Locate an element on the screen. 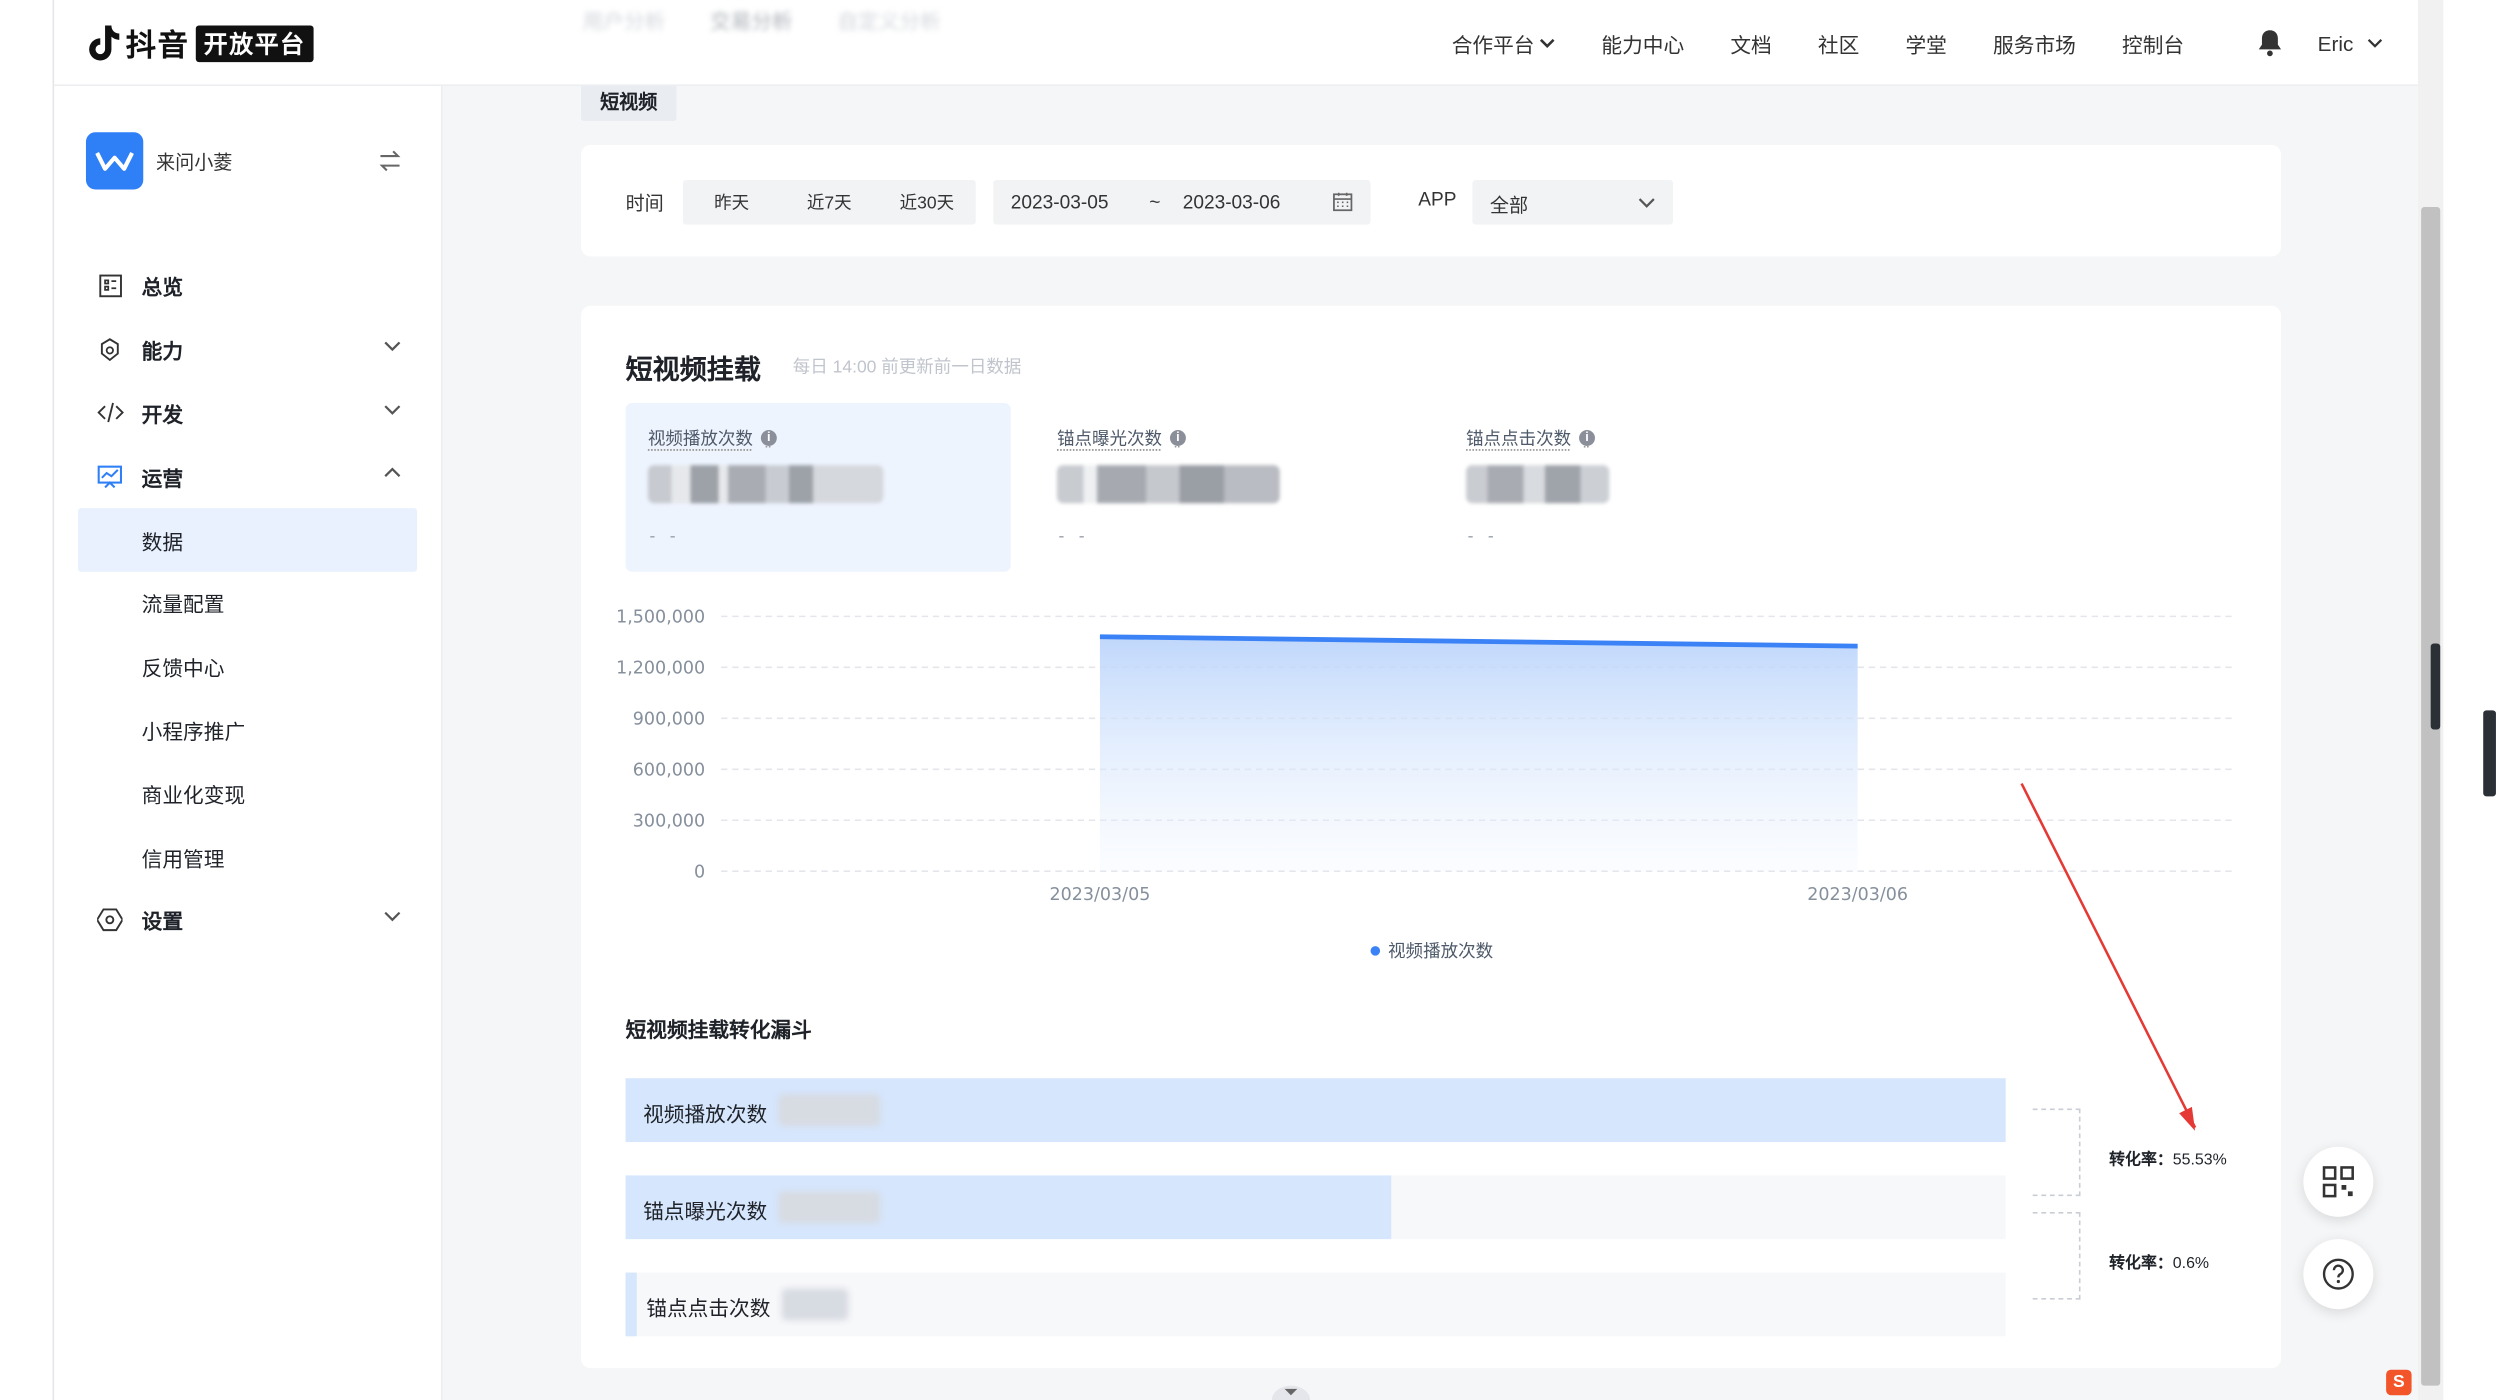  metric-label: 锚点曝光次数 i is located at coordinates (1121, 437).